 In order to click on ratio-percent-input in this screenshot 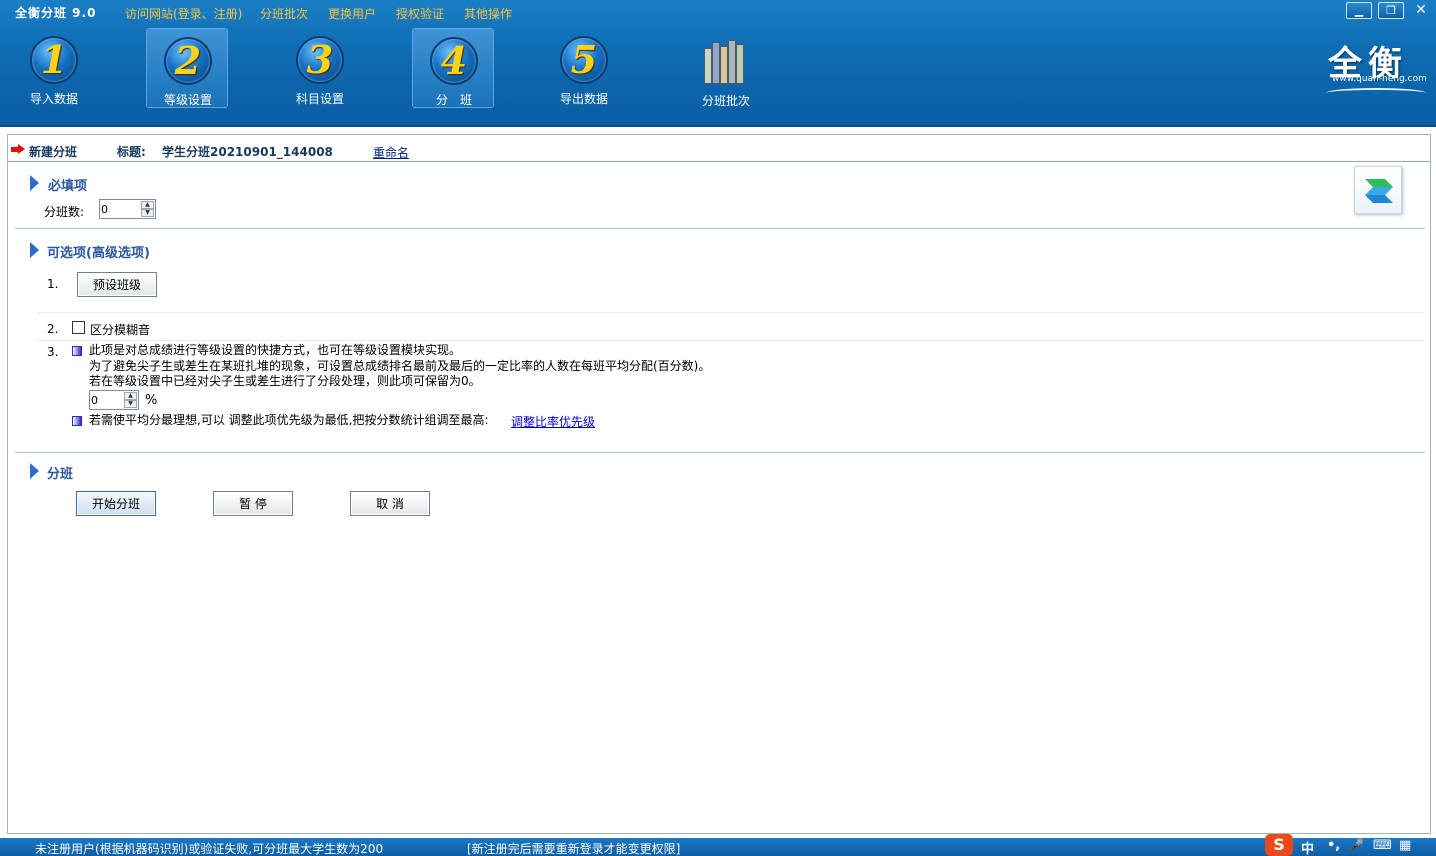, I will do `click(107, 400)`.